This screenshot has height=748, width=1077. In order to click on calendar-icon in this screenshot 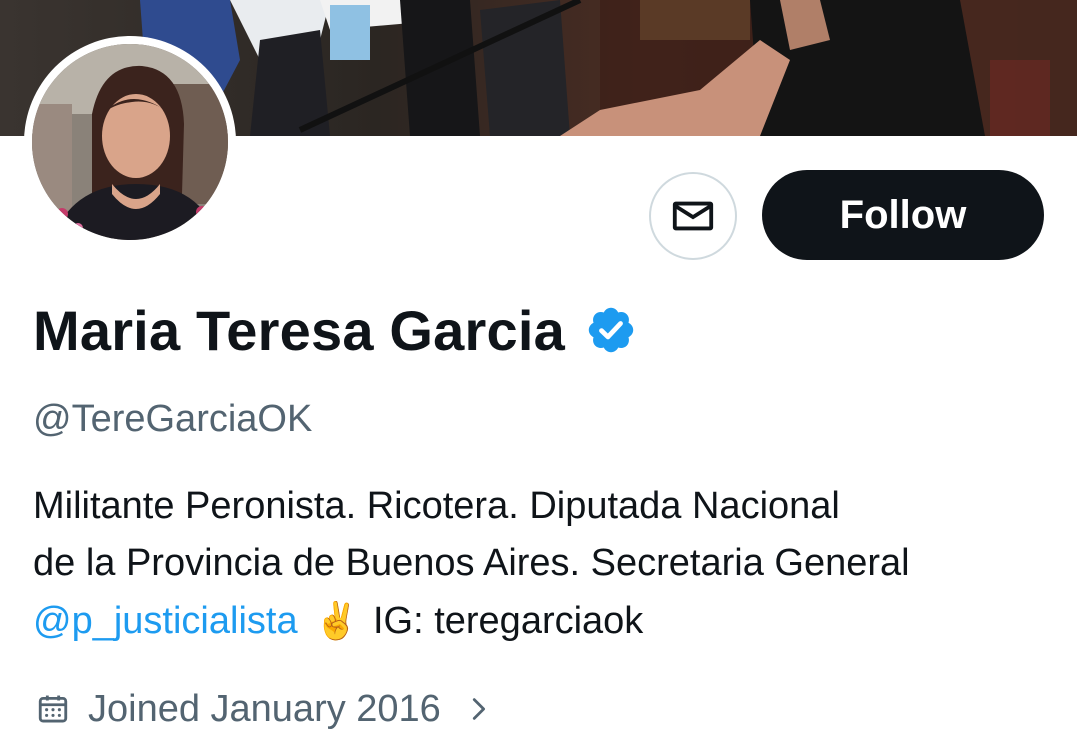, I will do `click(53, 709)`.